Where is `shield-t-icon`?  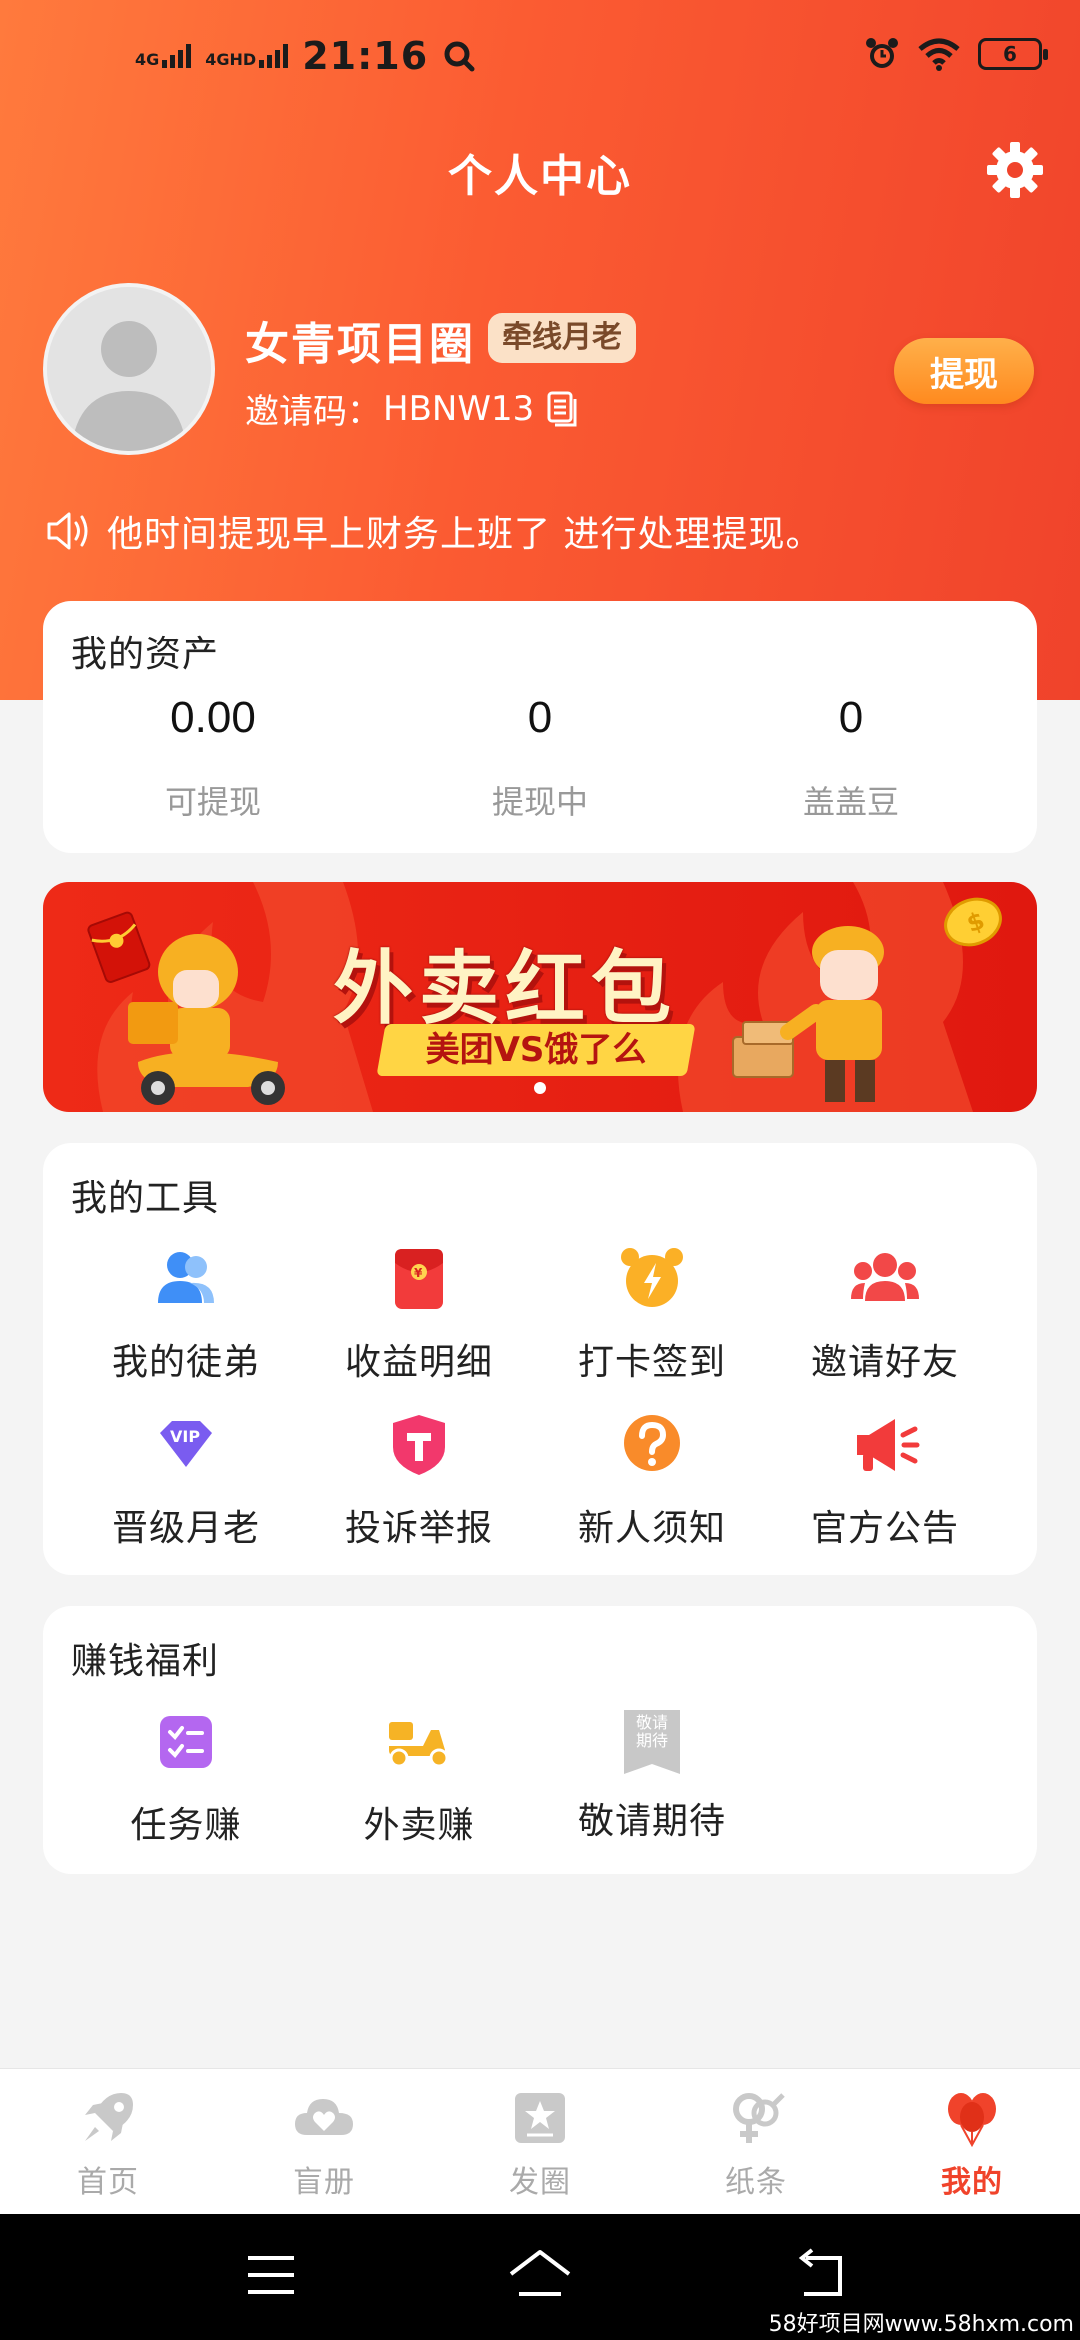
shield-t-icon is located at coordinates (419, 1445).